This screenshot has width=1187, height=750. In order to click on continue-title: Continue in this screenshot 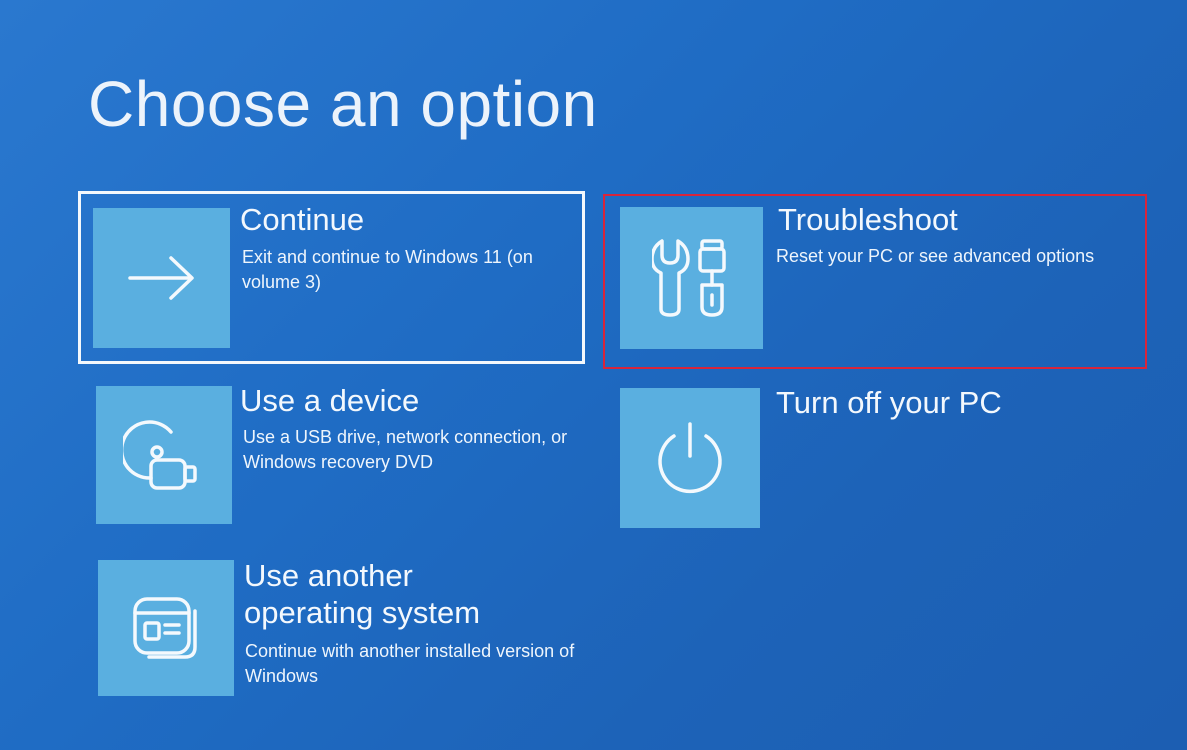, I will do `click(302, 219)`.